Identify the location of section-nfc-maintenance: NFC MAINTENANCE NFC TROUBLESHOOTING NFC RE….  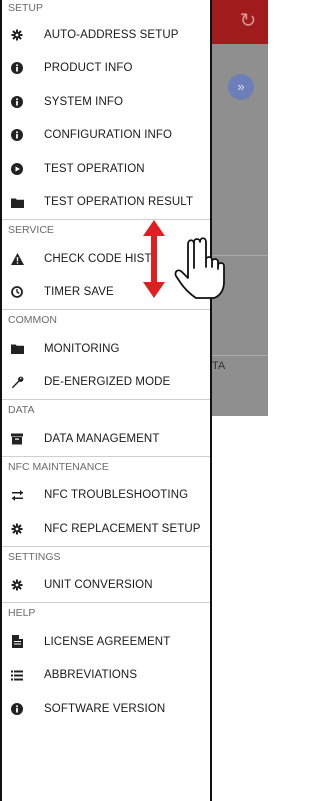
(106, 500).